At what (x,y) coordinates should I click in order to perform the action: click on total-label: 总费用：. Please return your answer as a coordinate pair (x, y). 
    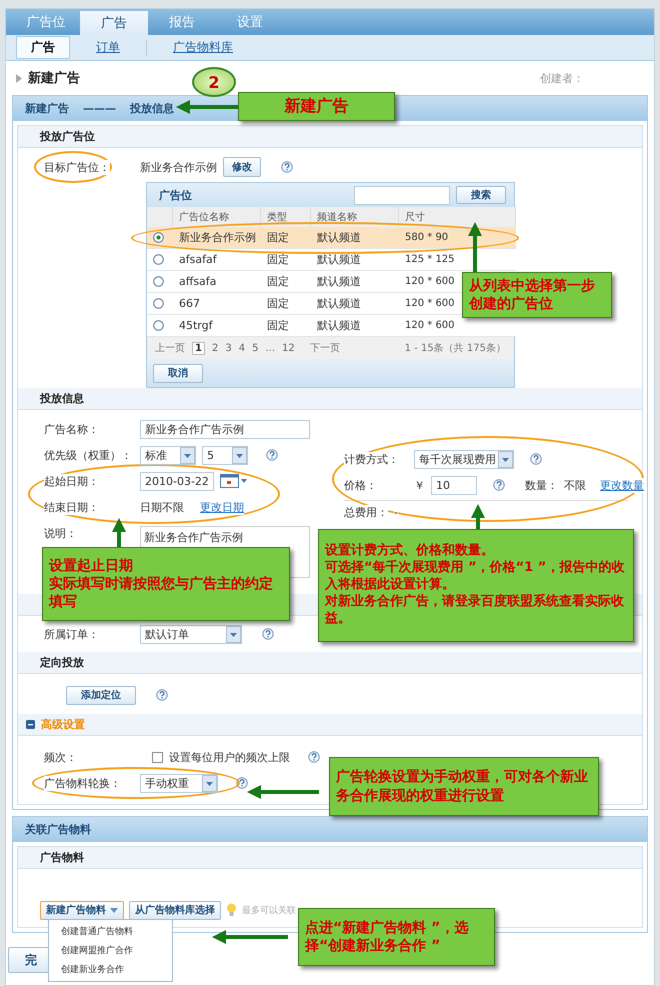
    Looking at the image, I should click on (366, 512).